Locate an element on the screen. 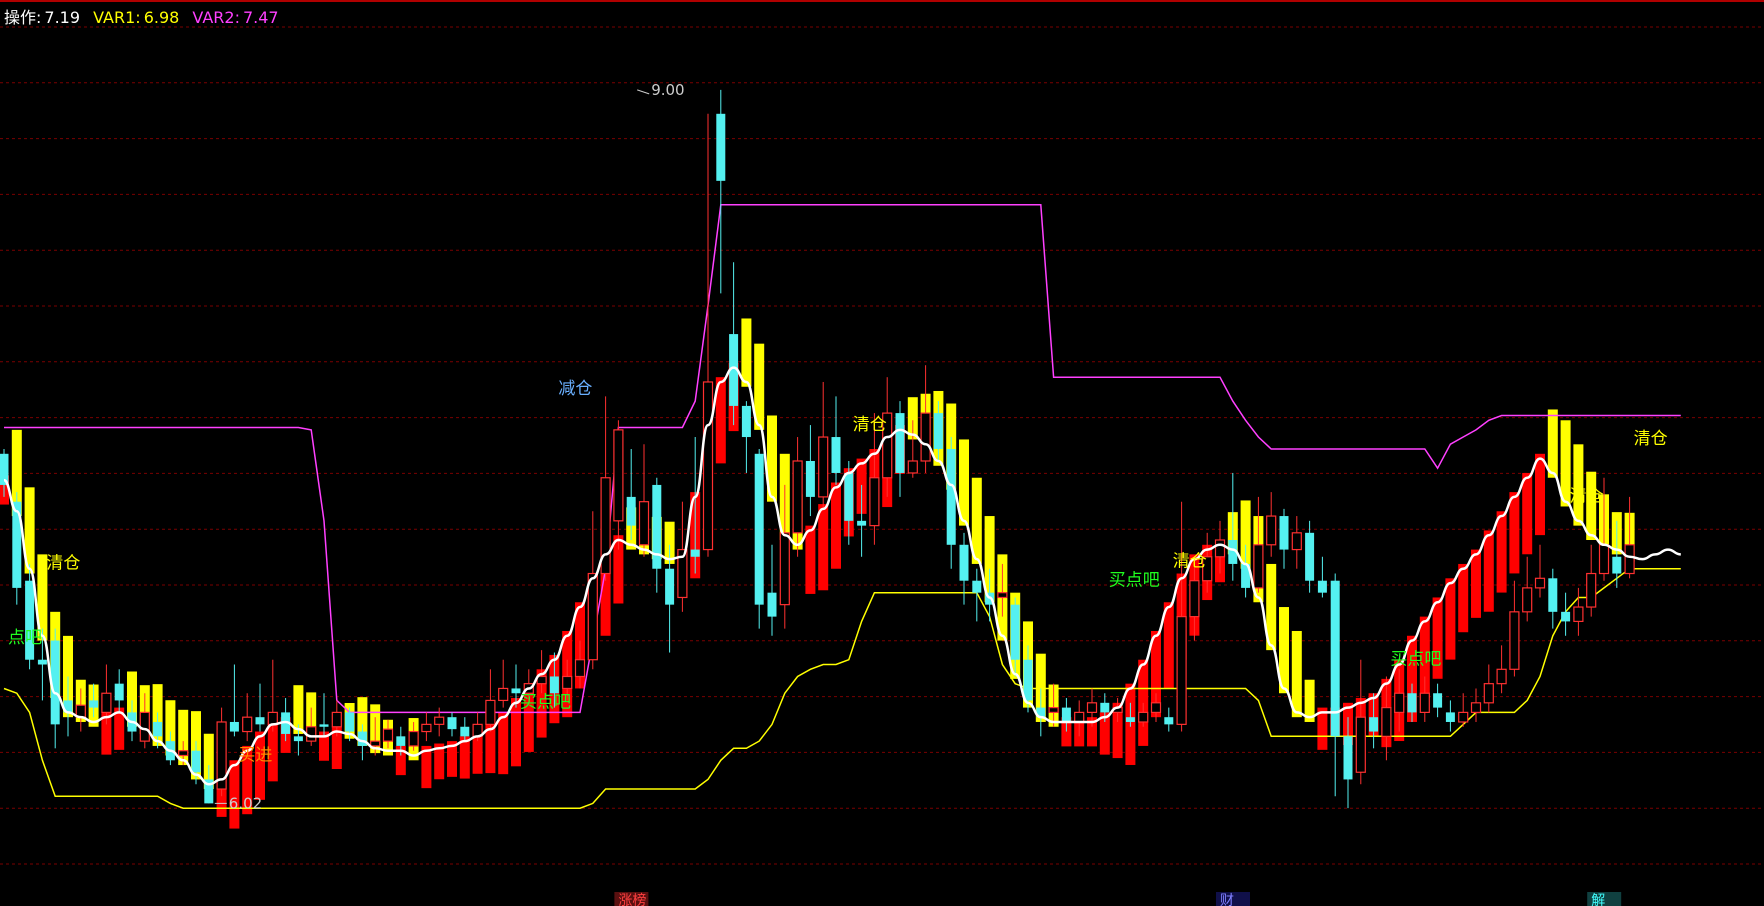 The image size is (1764, 906). header-label: VAR1: is located at coordinates (117, 17).